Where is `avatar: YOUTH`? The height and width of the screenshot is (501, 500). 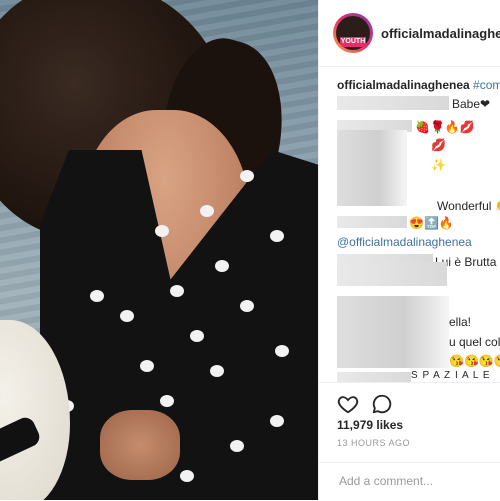 avatar: YOUTH is located at coordinates (353, 33).